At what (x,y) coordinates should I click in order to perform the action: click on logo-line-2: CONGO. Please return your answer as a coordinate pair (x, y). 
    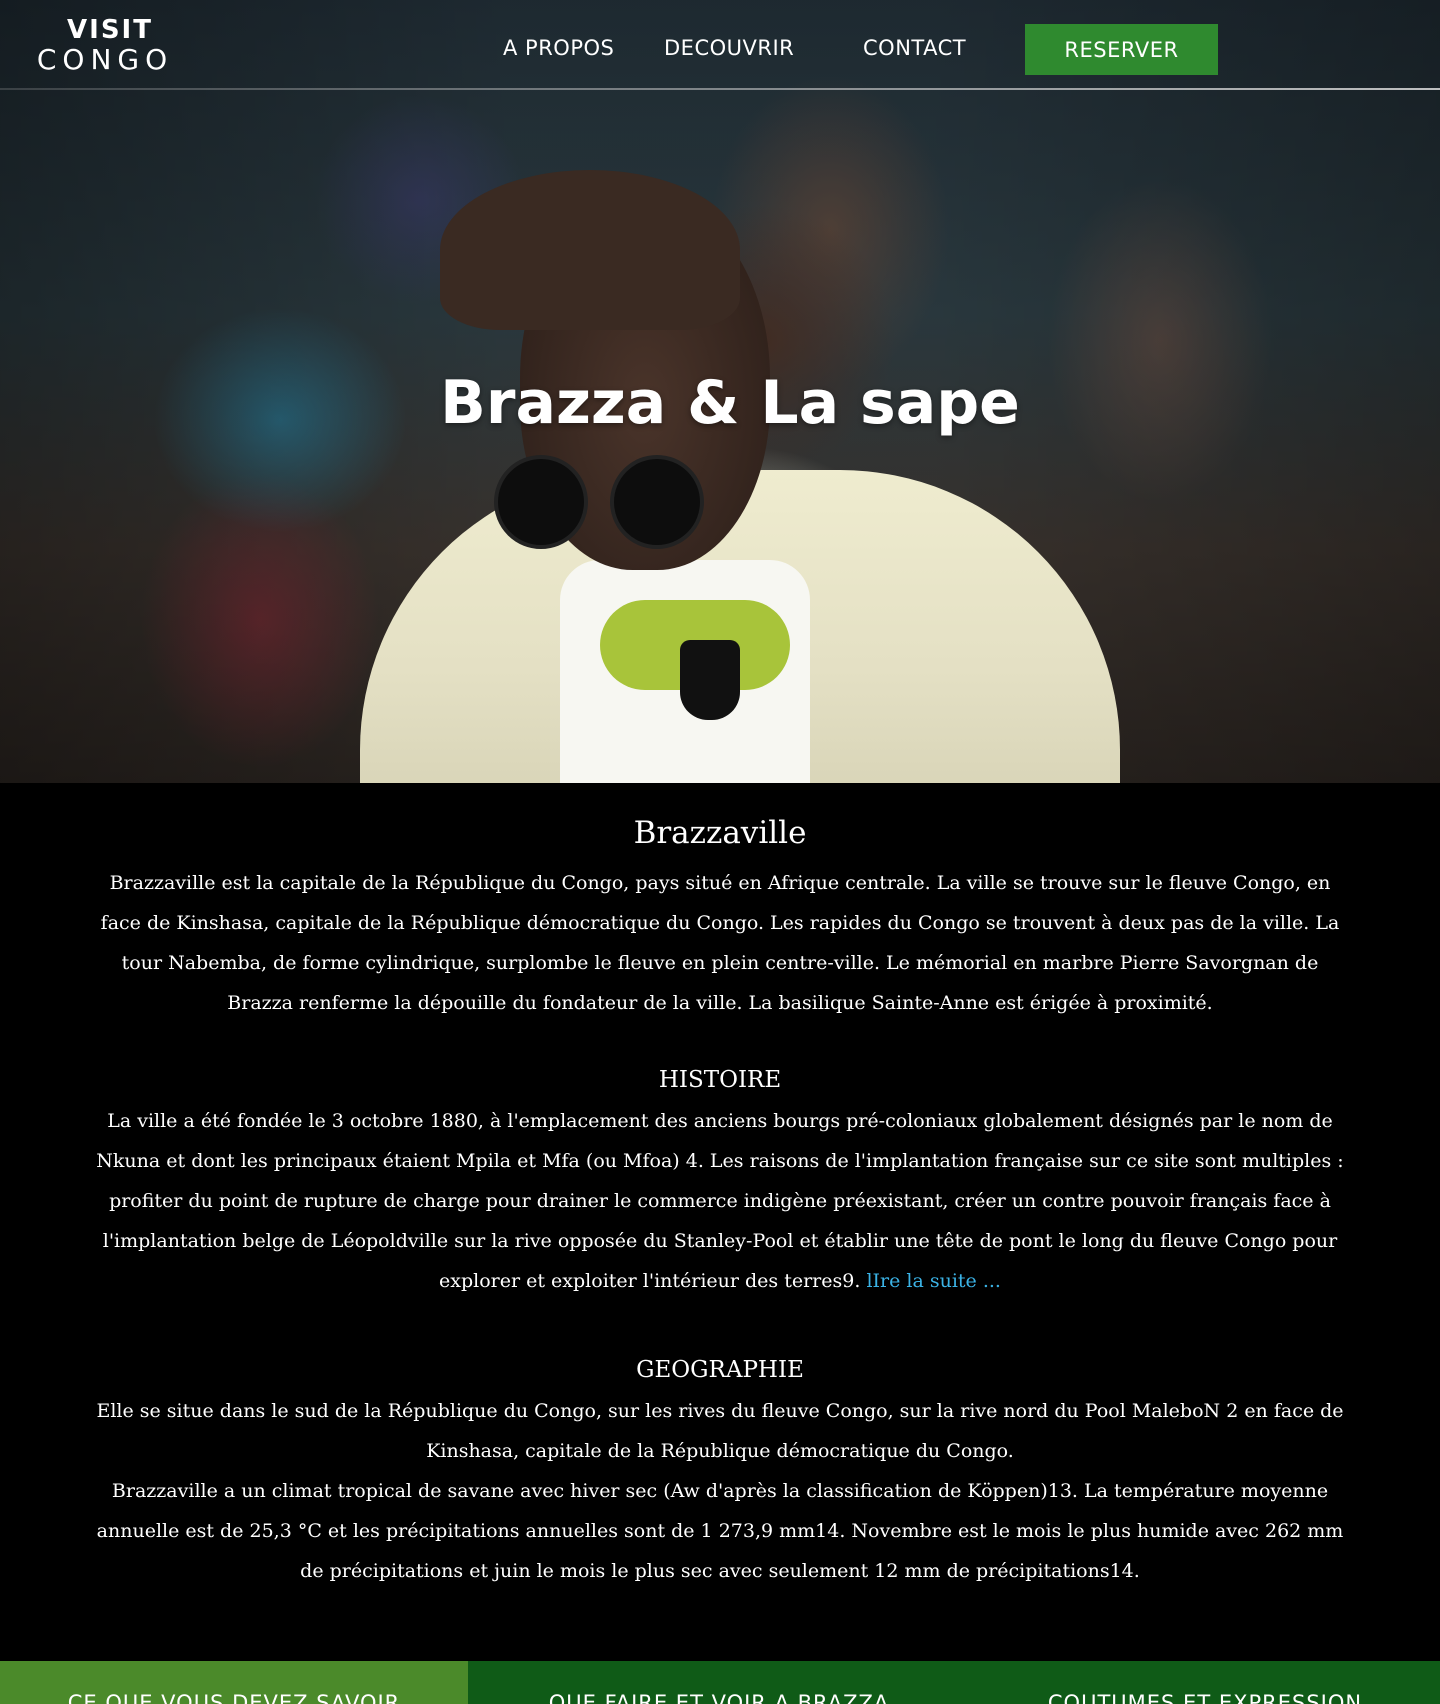
    Looking at the image, I should click on (105, 59).